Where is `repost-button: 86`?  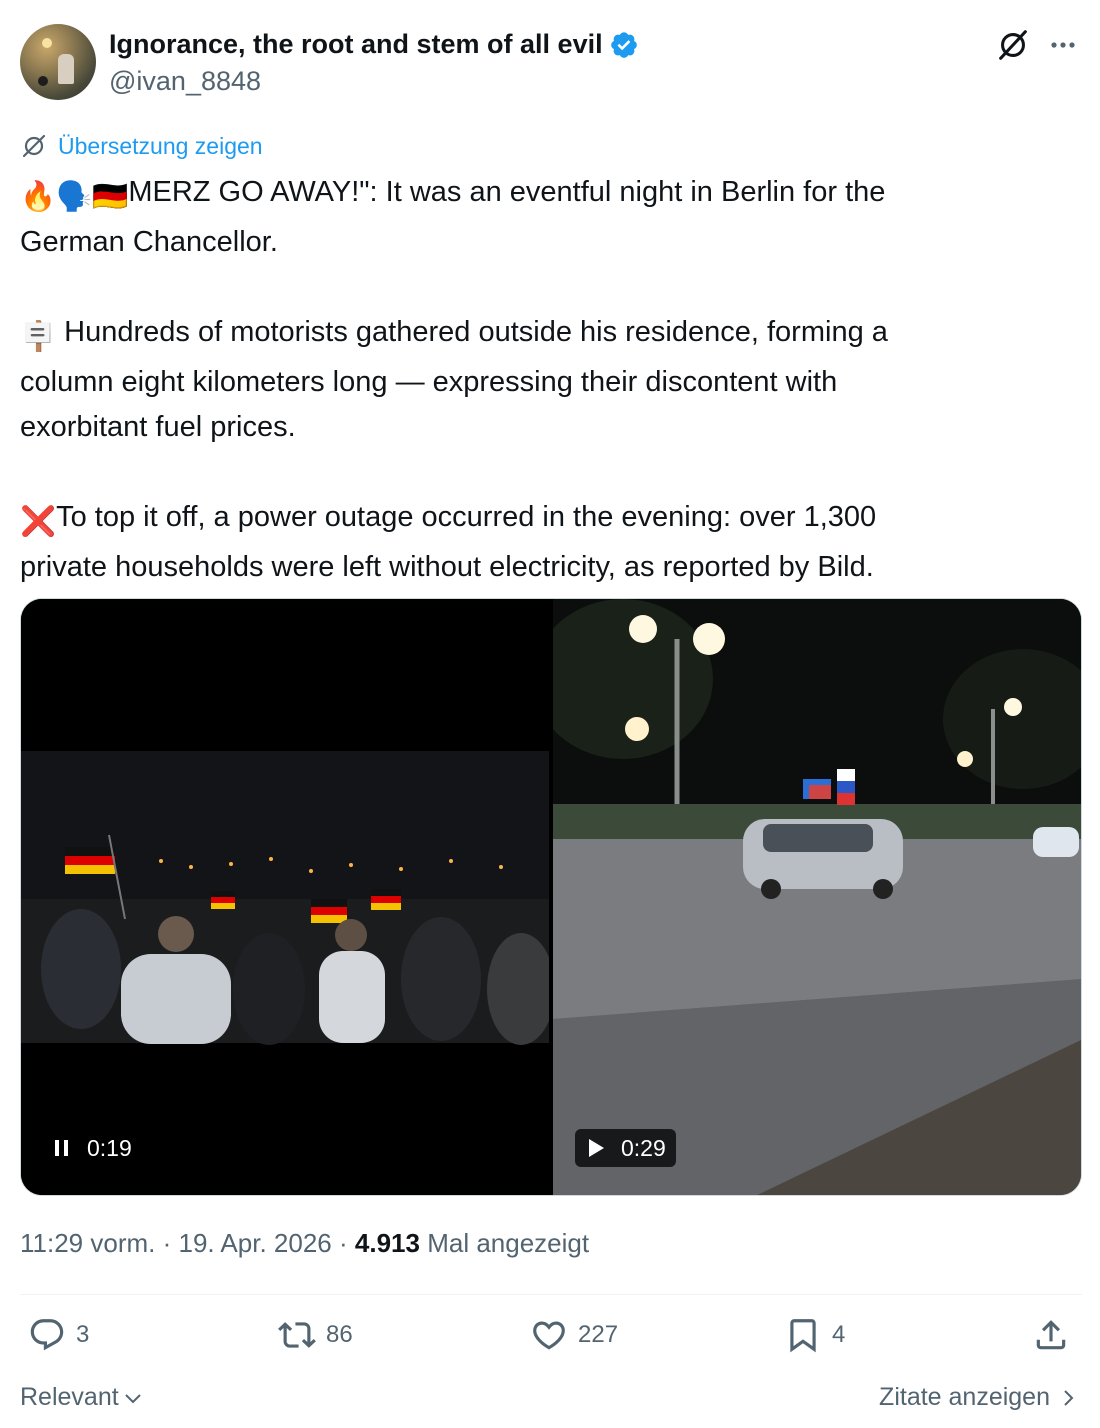
repost-button: 86 is located at coordinates (315, 1335).